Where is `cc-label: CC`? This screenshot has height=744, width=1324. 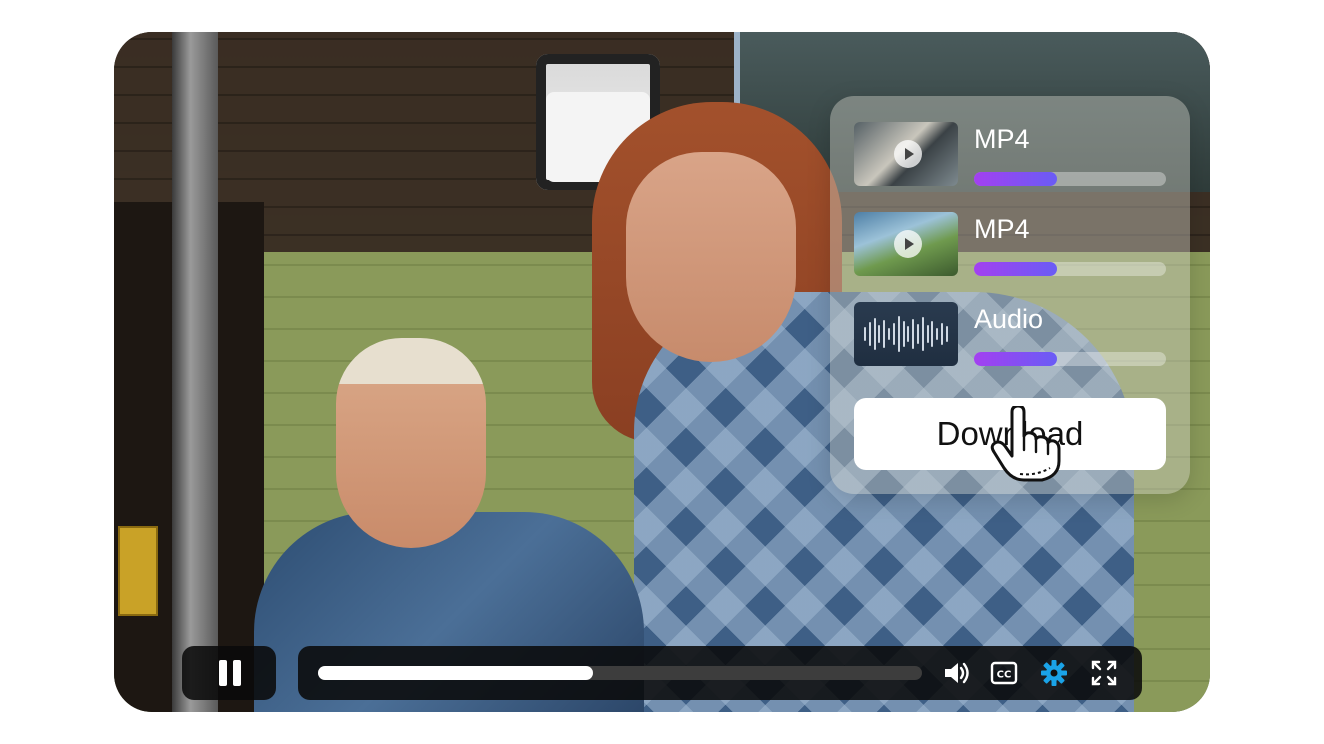 cc-label: CC is located at coordinates (1004, 675).